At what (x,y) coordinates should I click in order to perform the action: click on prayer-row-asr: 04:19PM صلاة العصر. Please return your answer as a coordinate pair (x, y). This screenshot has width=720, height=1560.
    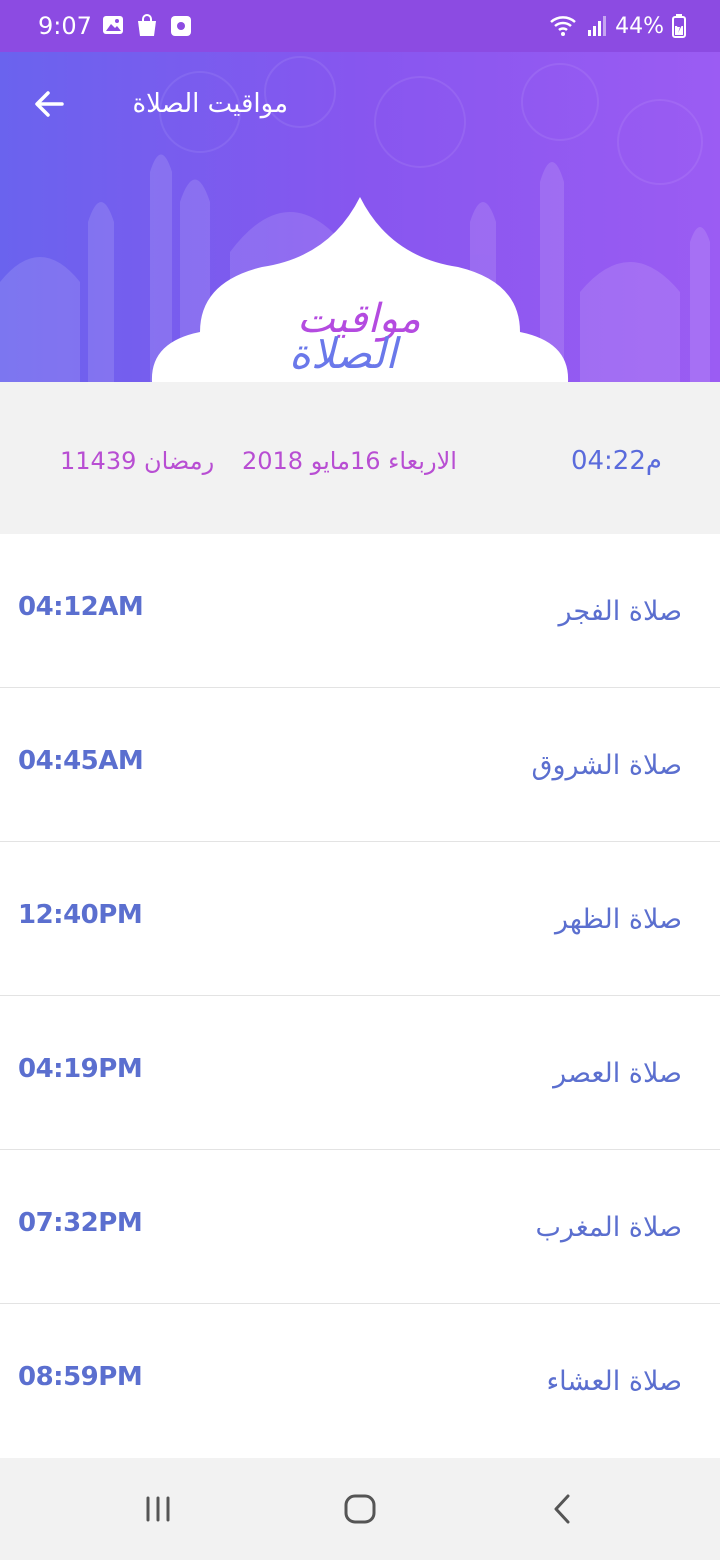
    Looking at the image, I should click on (360, 1073).